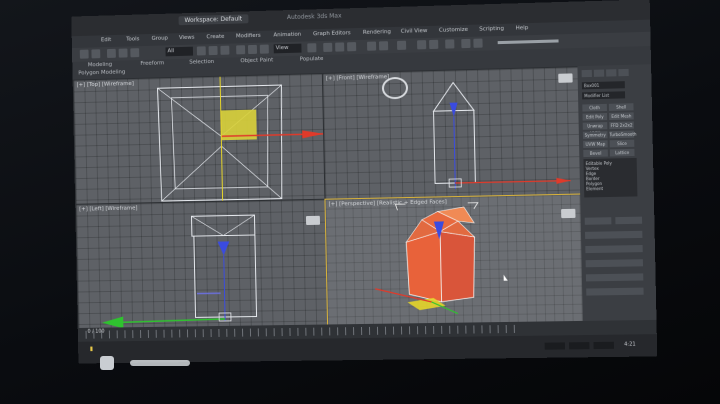 The image size is (720, 404). Describe the element at coordinates (213, 20) in the screenshot. I see `workspace-tab: Workspace: Default` at that location.